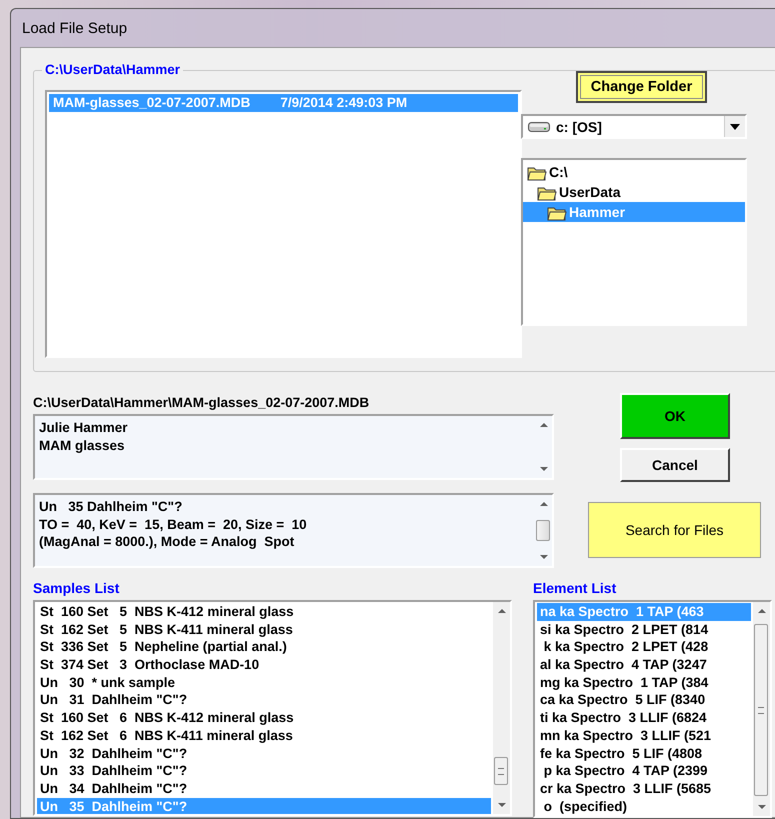 Image resolution: width=775 pixels, height=819 pixels. I want to click on list-item: al ka Spectro 4 TAP (3247, so click(644, 665).